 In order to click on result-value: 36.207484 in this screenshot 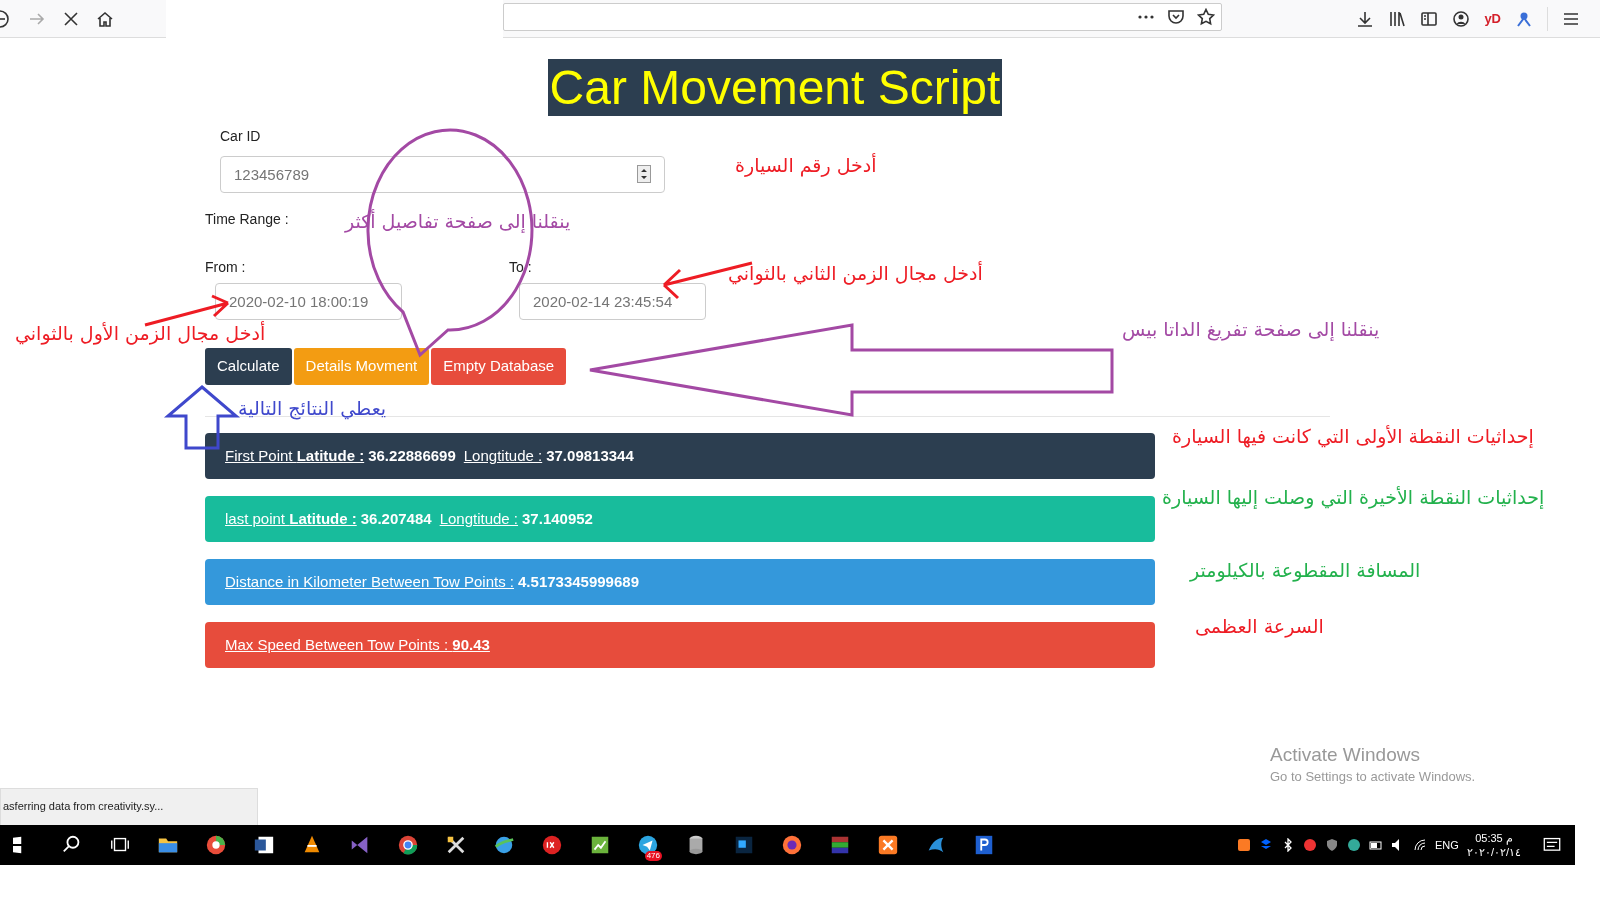, I will do `click(396, 518)`.